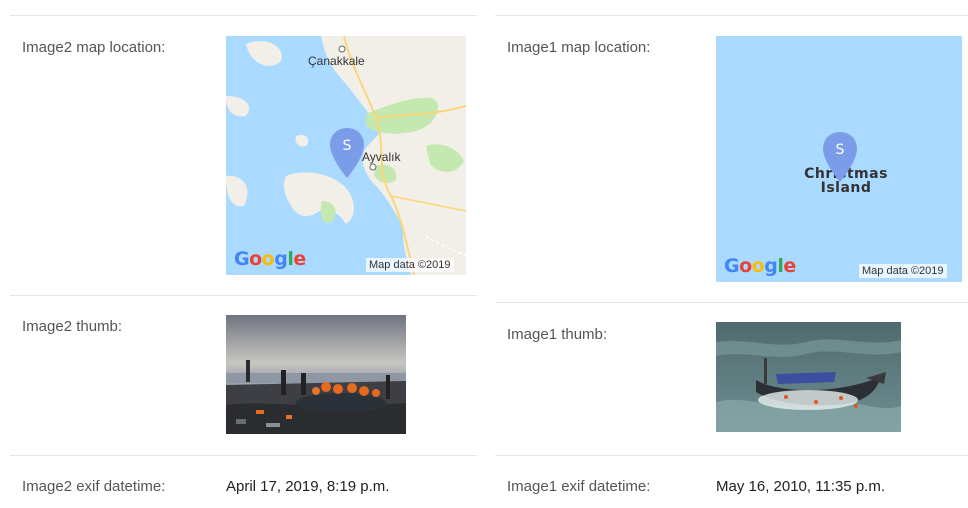  What do you see at coordinates (557, 334) in the screenshot?
I see `image1-thumb-label: Image1 thumb:` at bounding box center [557, 334].